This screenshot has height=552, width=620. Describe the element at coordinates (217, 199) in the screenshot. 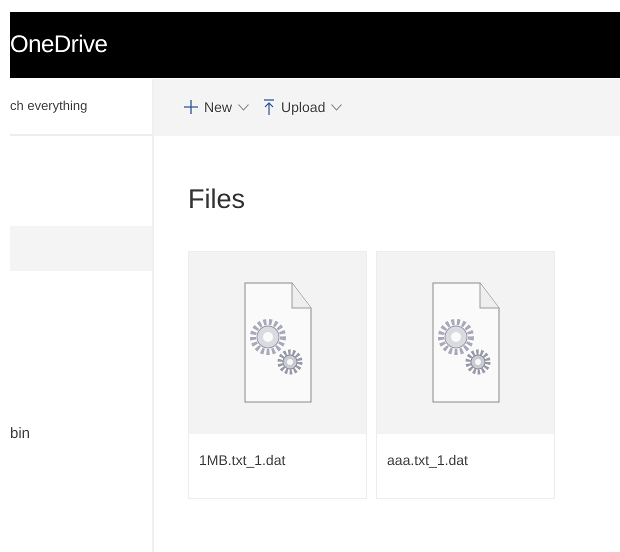

I see `page-heading: Files` at that location.